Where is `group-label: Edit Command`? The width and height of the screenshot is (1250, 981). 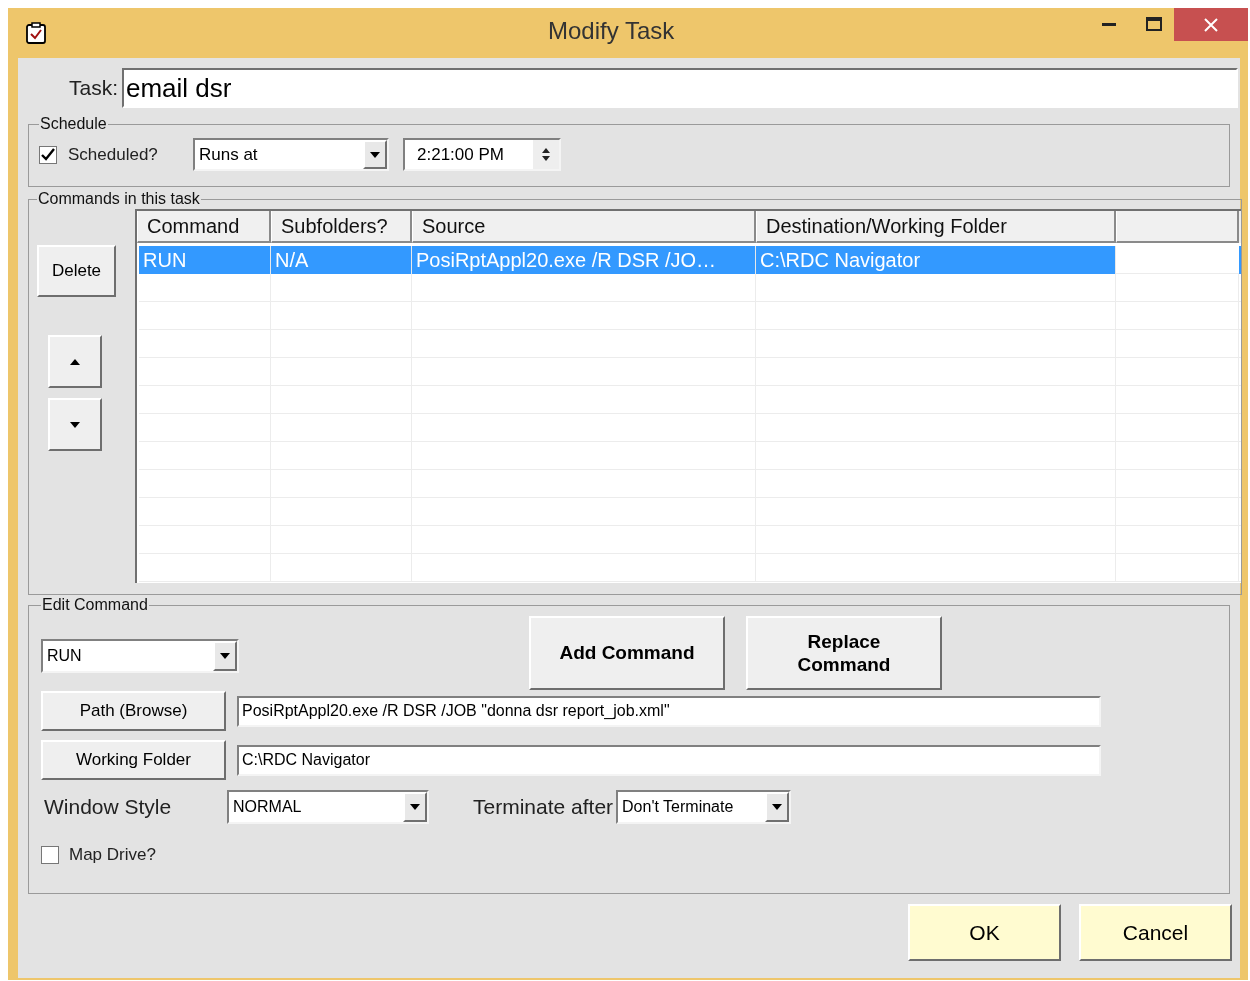 group-label: Edit Command is located at coordinates (95, 605).